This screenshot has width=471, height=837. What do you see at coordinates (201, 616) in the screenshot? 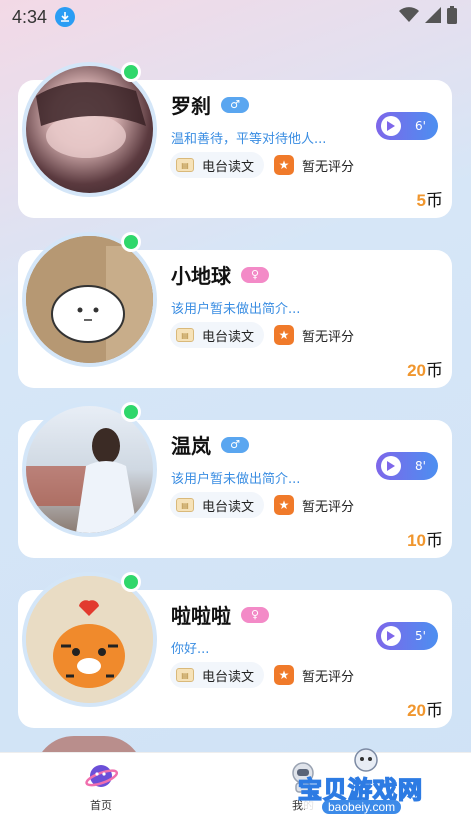
I see `user-name: 啦啦啦` at bounding box center [201, 616].